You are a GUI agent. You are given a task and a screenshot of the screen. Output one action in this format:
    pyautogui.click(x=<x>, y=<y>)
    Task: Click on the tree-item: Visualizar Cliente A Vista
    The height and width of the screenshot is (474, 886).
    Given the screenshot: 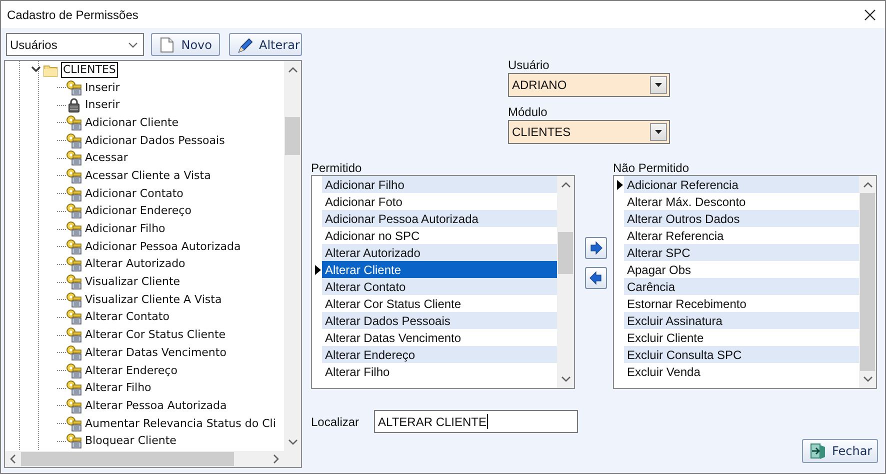 What is the action you would take?
    pyautogui.click(x=153, y=300)
    